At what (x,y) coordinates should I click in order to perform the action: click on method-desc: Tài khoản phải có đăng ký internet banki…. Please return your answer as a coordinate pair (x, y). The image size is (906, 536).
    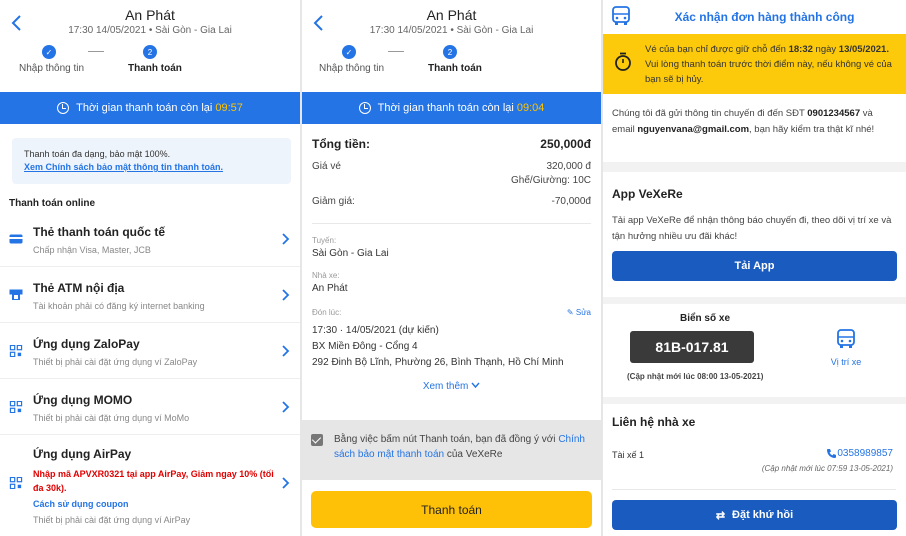
    Looking at the image, I should click on (119, 306).